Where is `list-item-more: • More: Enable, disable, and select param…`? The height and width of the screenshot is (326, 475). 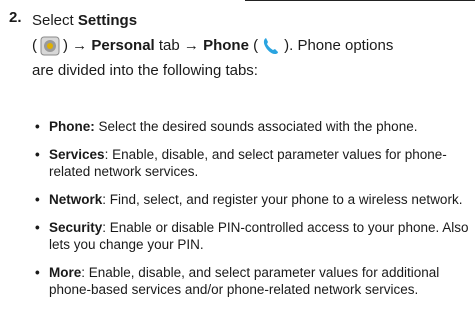 list-item-more: • More: Enable, disable, and select param… is located at coordinates (252, 281).